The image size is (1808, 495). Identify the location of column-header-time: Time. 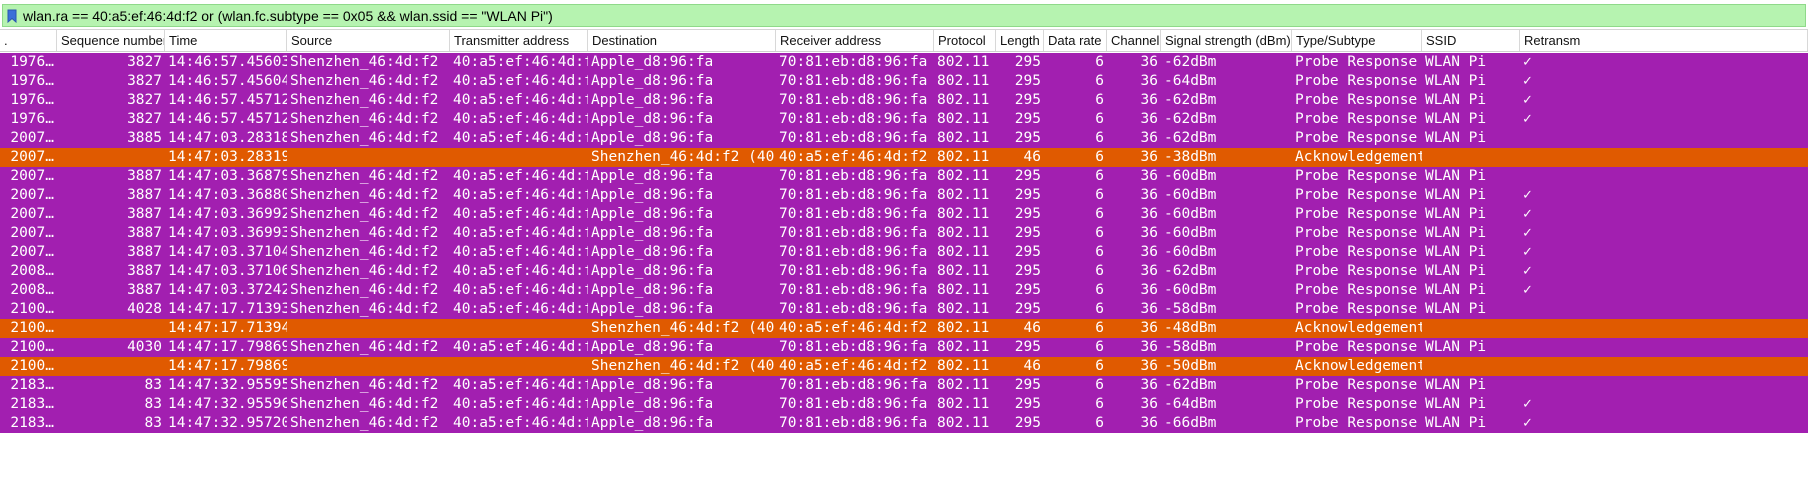
(226, 40).